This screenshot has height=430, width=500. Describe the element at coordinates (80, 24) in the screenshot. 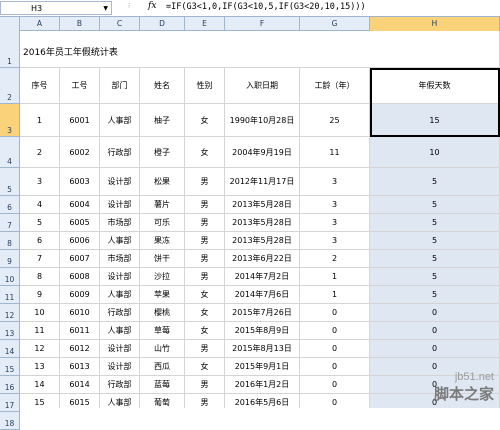

I see `column-header-b: B` at that location.